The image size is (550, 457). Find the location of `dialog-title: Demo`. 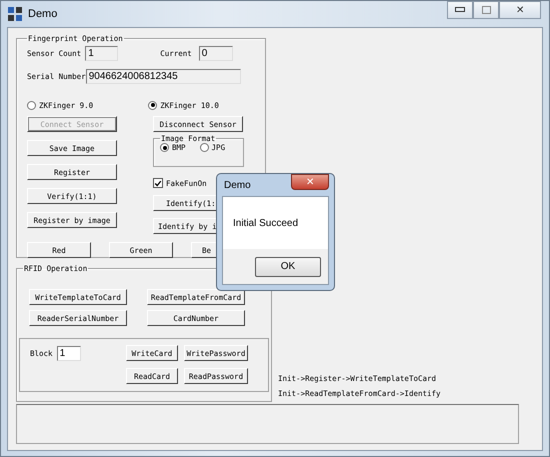

dialog-title: Demo is located at coordinates (237, 185).